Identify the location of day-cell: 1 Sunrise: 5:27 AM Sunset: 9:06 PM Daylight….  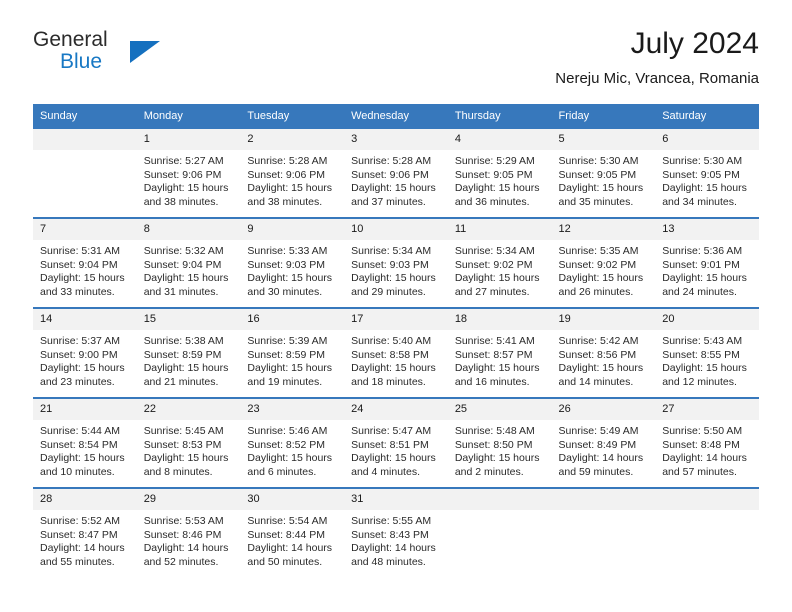
(188, 172).